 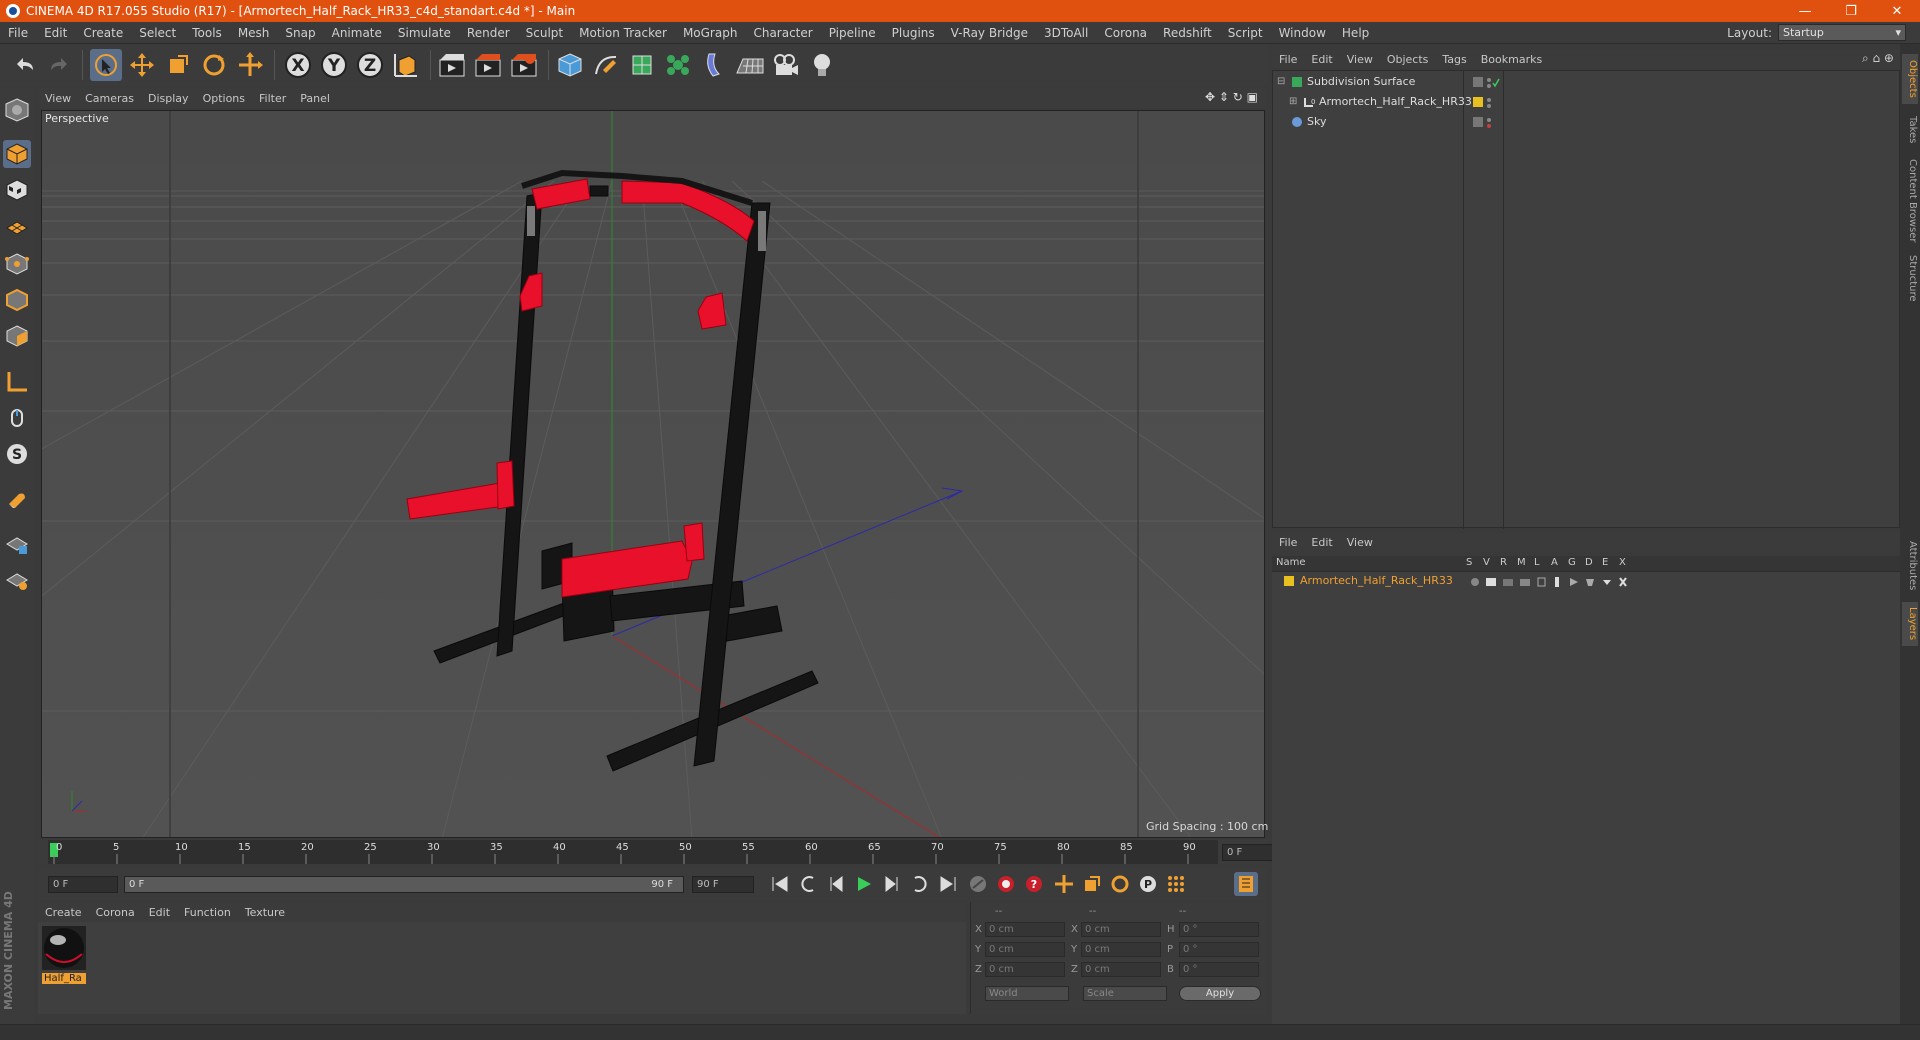 I want to click on expand-toggle-icon: ⊞, so click(x=1293, y=101).